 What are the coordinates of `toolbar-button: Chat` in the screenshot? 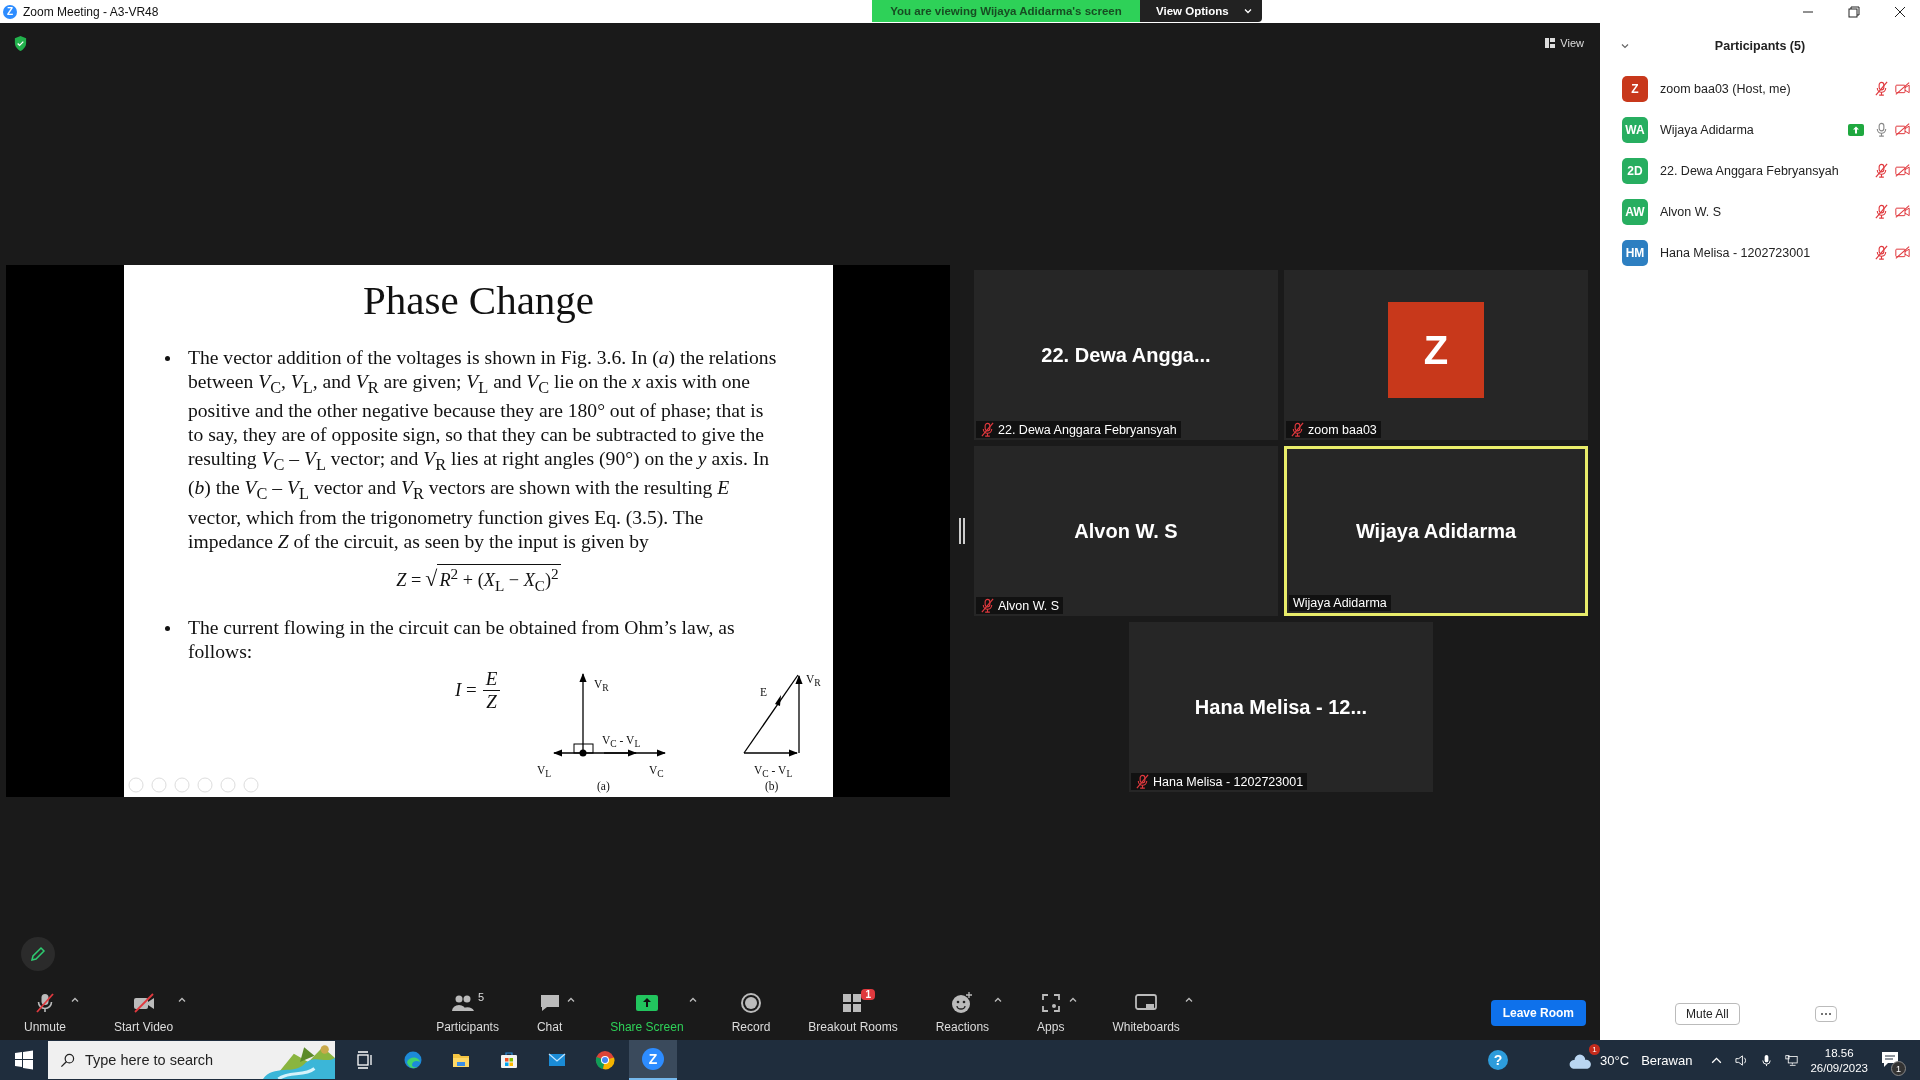 It's located at (549, 1012).